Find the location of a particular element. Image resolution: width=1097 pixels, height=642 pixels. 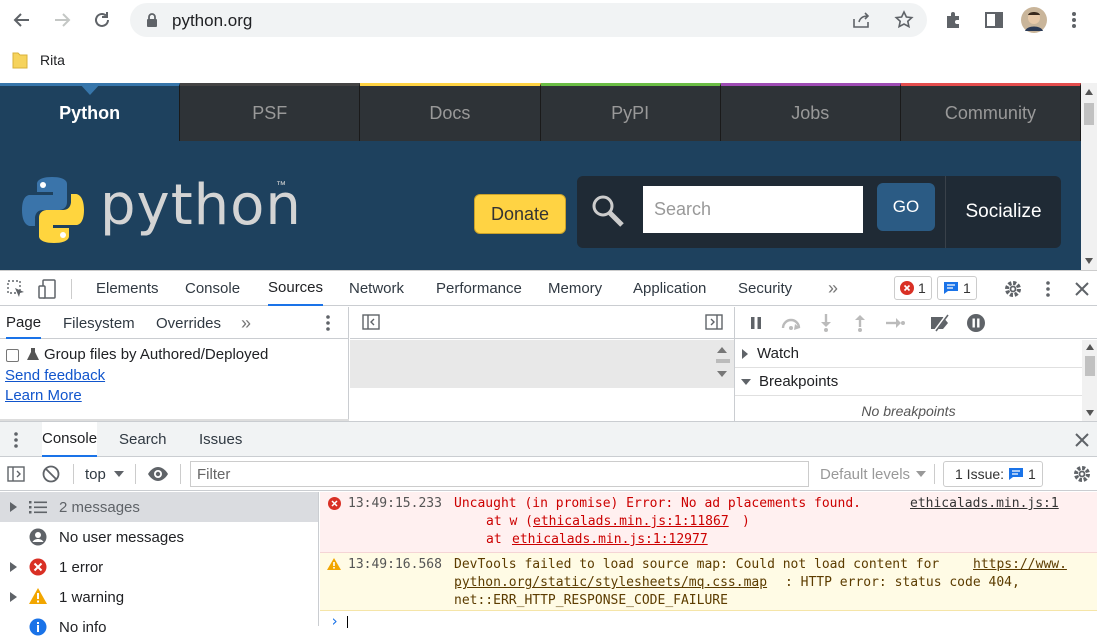

debugger-scrollbar is located at coordinates (1089, 380).